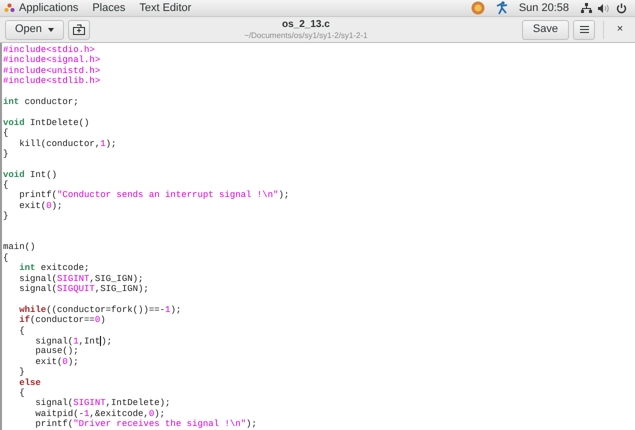 This screenshot has width=635, height=430. I want to click on window-title: os_2_13.c, so click(306, 24).